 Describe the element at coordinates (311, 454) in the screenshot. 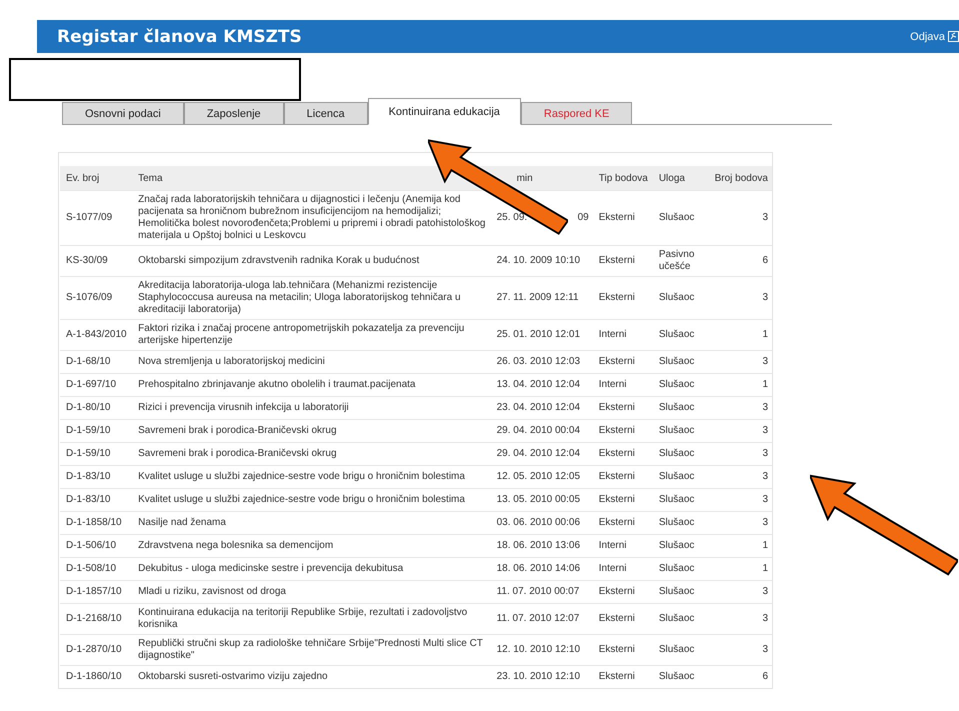

I see `table-cell: Savremeni brak i porodica-Braničevski okrug` at that location.